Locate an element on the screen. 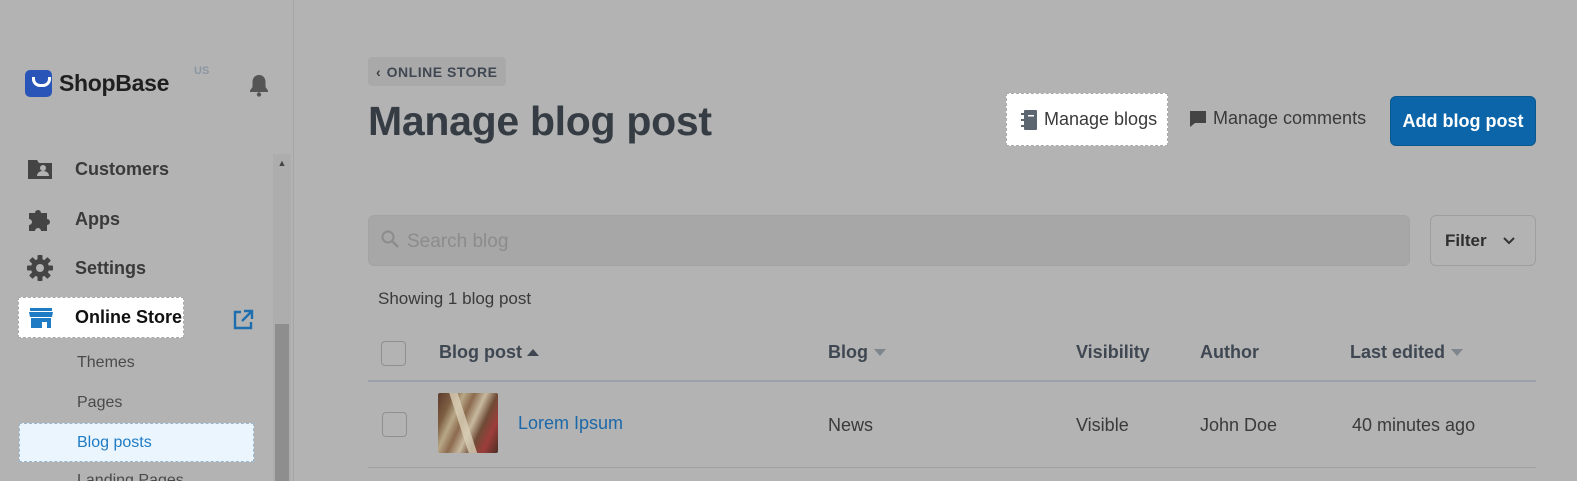 Image resolution: width=1577 pixels, height=481 pixels. customers-icon is located at coordinates (40, 169).